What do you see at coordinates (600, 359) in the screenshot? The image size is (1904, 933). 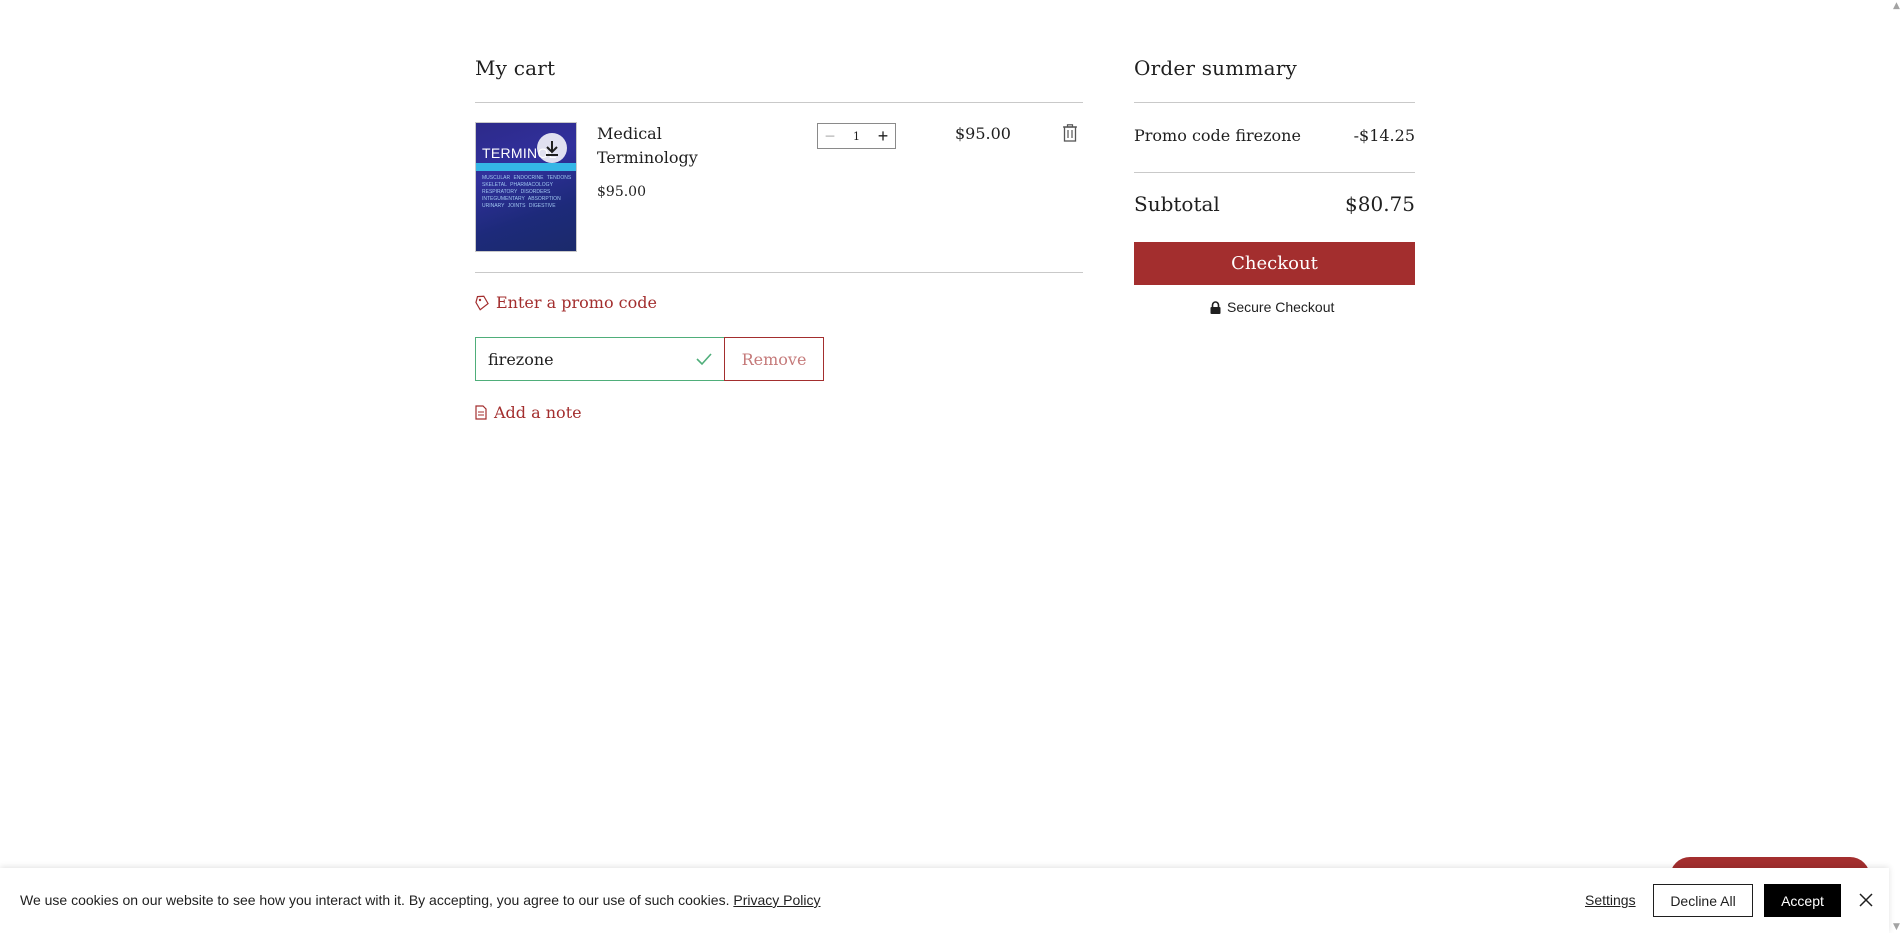 I see `promo-code-input: firezone` at bounding box center [600, 359].